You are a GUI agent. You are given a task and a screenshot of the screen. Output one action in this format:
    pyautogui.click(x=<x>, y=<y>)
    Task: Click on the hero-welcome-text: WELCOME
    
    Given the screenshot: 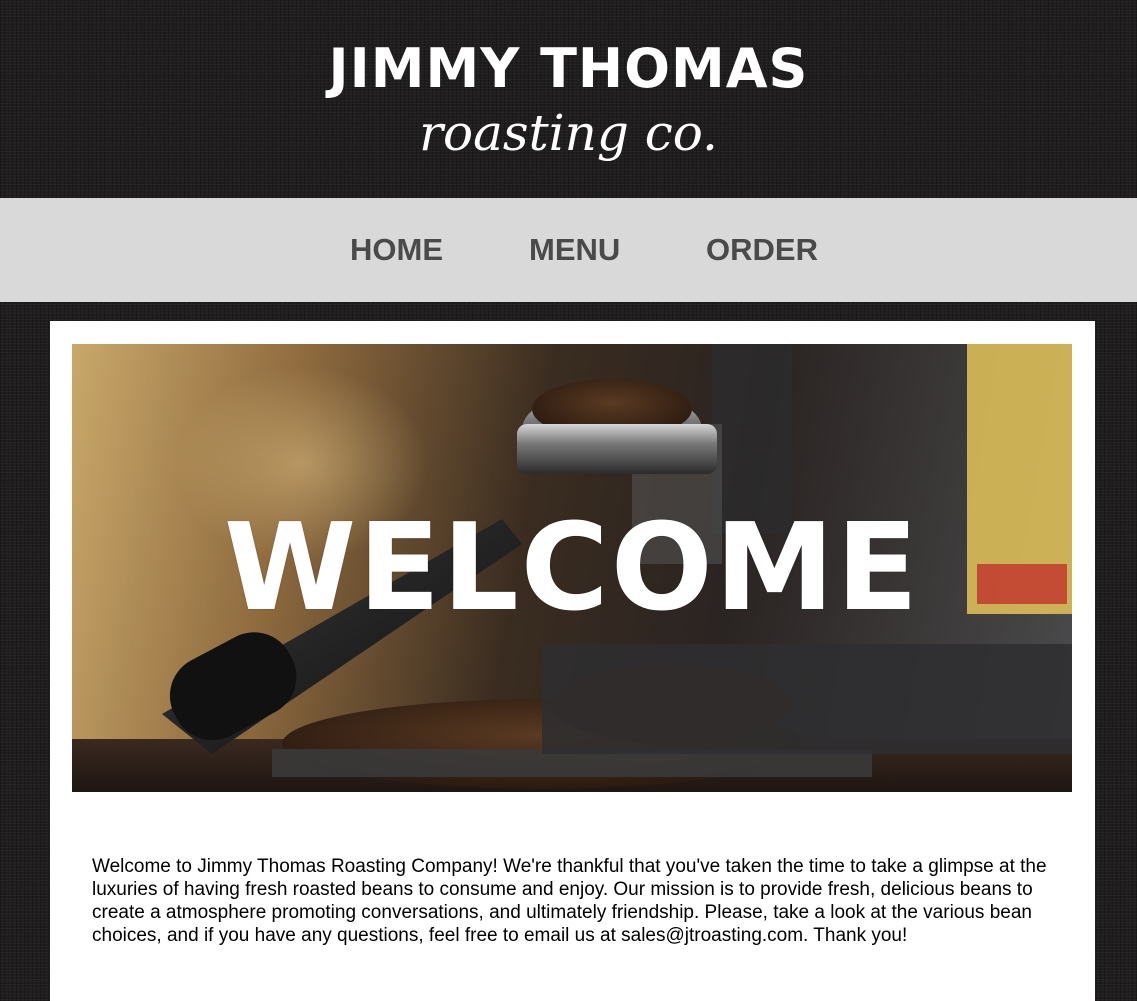 What is the action you would take?
    pyautogui.click(x=572, y=568)
    